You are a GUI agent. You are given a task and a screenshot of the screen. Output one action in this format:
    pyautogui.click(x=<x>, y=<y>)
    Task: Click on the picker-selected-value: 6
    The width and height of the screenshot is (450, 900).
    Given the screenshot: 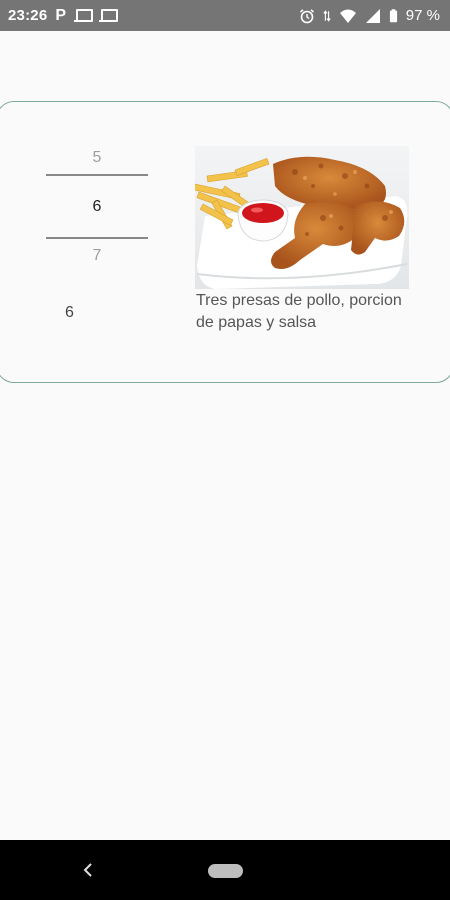 What is the action you would take?
    pyautogui.click(x=97, y=207)
    